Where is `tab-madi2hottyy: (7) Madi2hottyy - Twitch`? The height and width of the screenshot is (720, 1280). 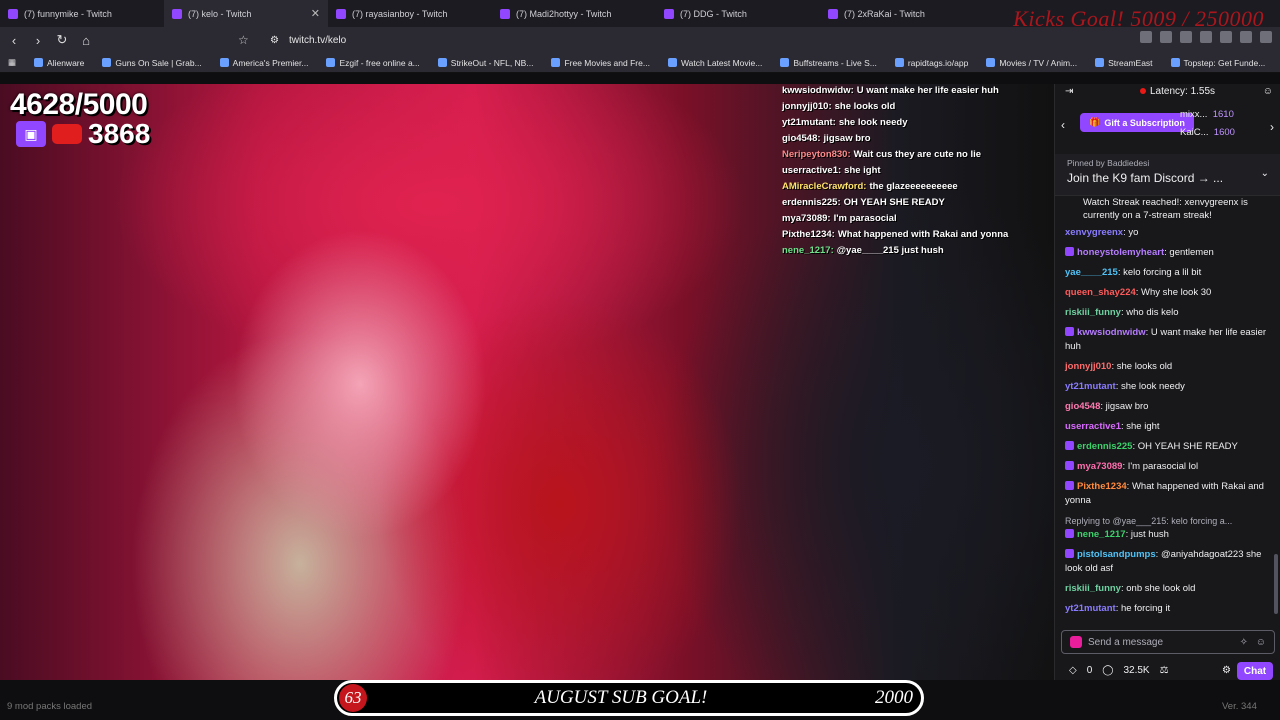
tab-madi2hottyy: (7) Madi2hottyy - Twitch is located at coordinates (574, 13).